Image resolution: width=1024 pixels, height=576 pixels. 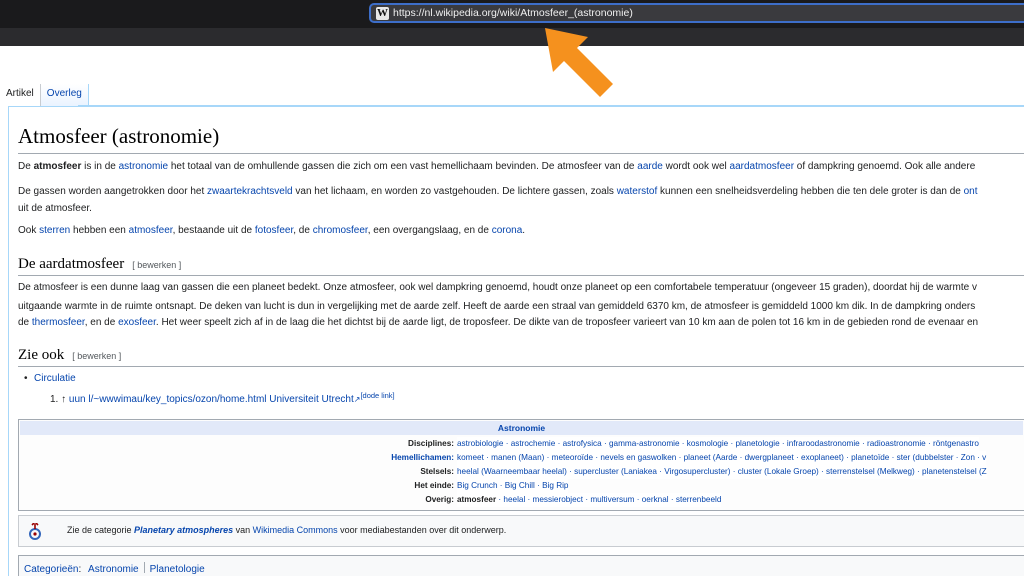 I want to click on text: , en de, so click(x=101, y=322).